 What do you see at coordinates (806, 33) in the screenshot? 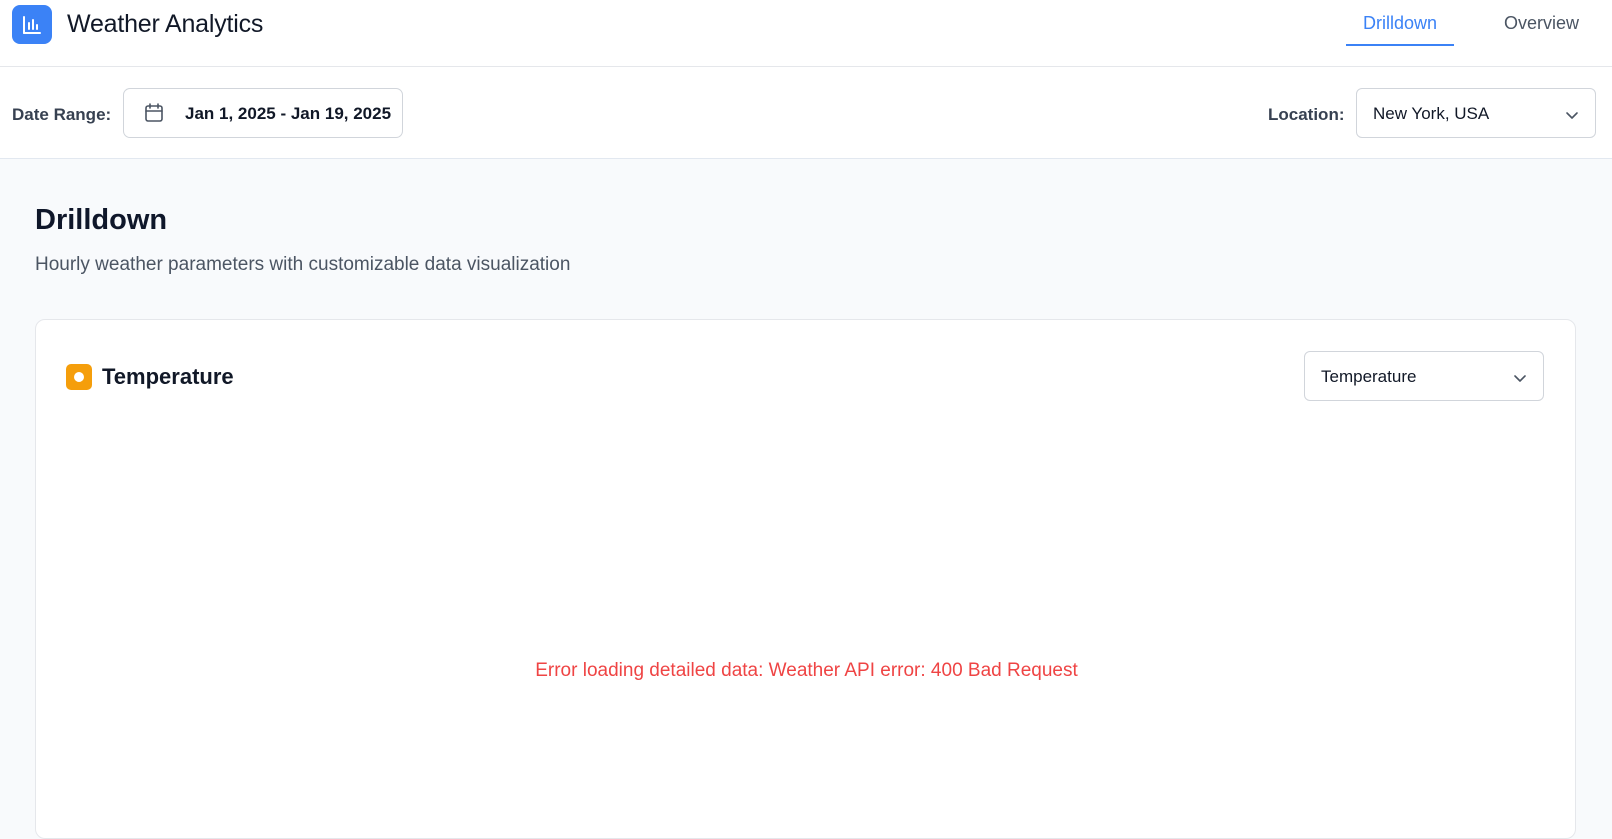
I see `top-navigation-bar: Weather Analytics Drilldown Overview` at bounding box center [806, 33].